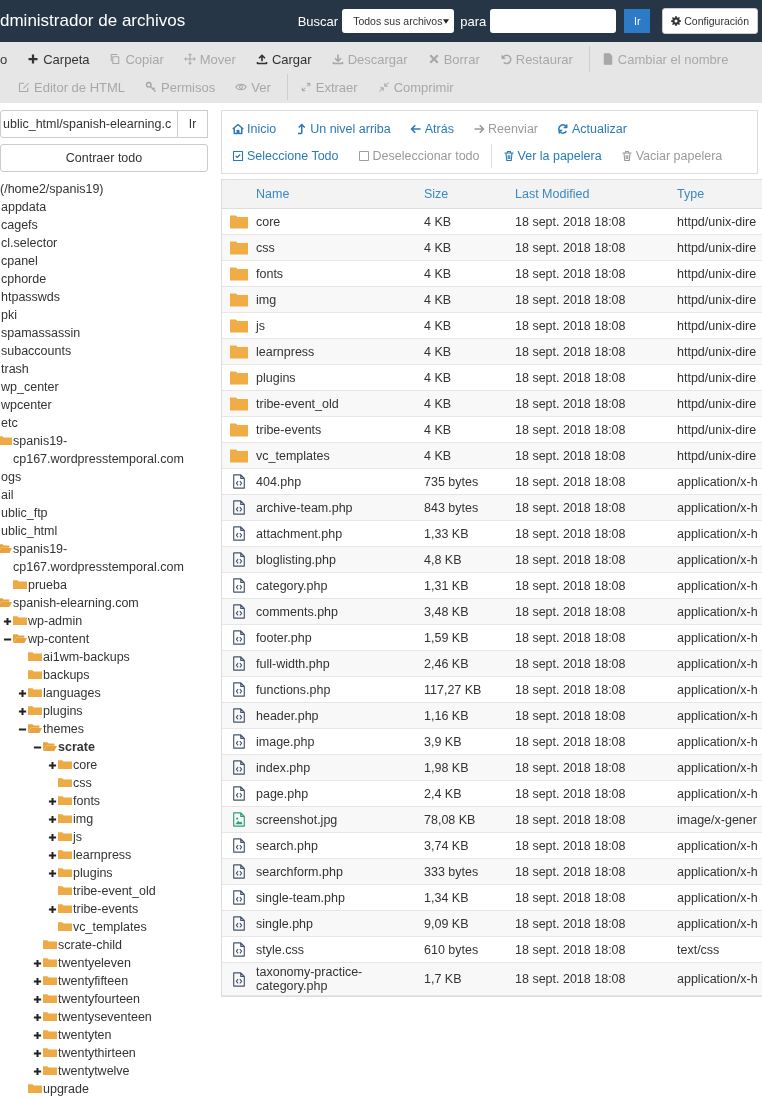 The width and height of the screenshot is (762, 1100). What do you see at coordinates (340, 767) in the screenshot?
I see `file-name: index.php` at bounding box center [340, 767].